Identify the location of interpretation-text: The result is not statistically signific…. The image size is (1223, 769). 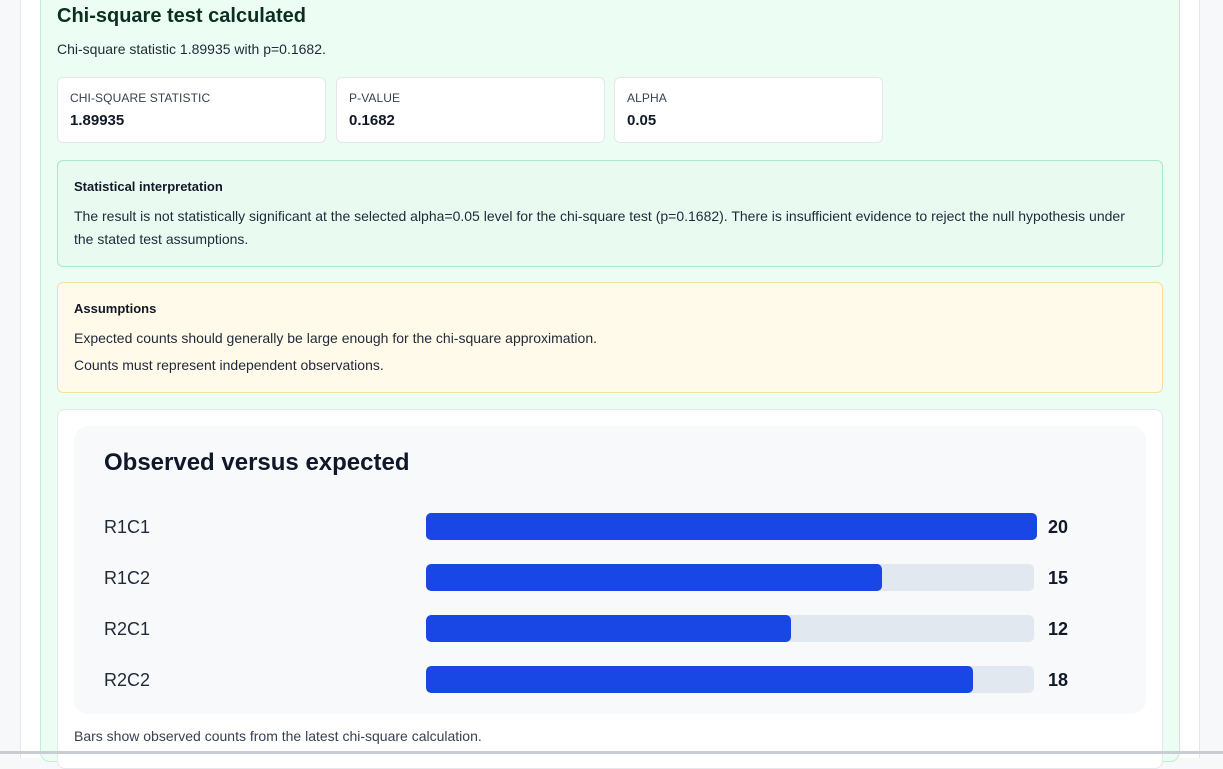
(599, 227).